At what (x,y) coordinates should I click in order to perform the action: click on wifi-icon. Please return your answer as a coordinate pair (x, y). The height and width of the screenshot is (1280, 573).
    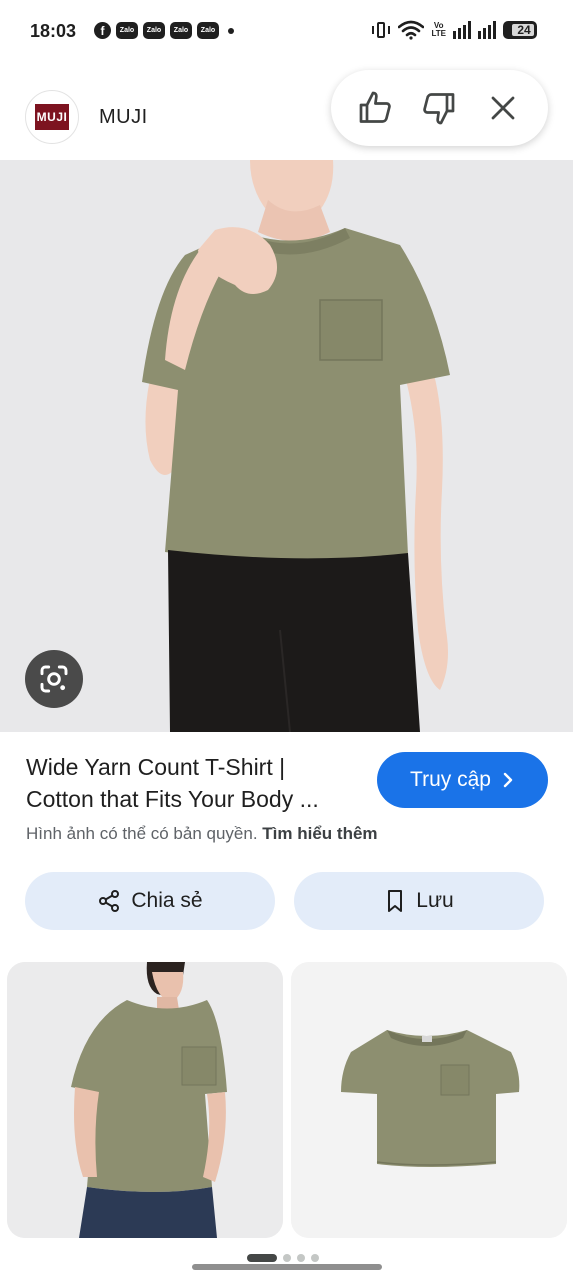
    Looking at the image, I should click on (411, 30).